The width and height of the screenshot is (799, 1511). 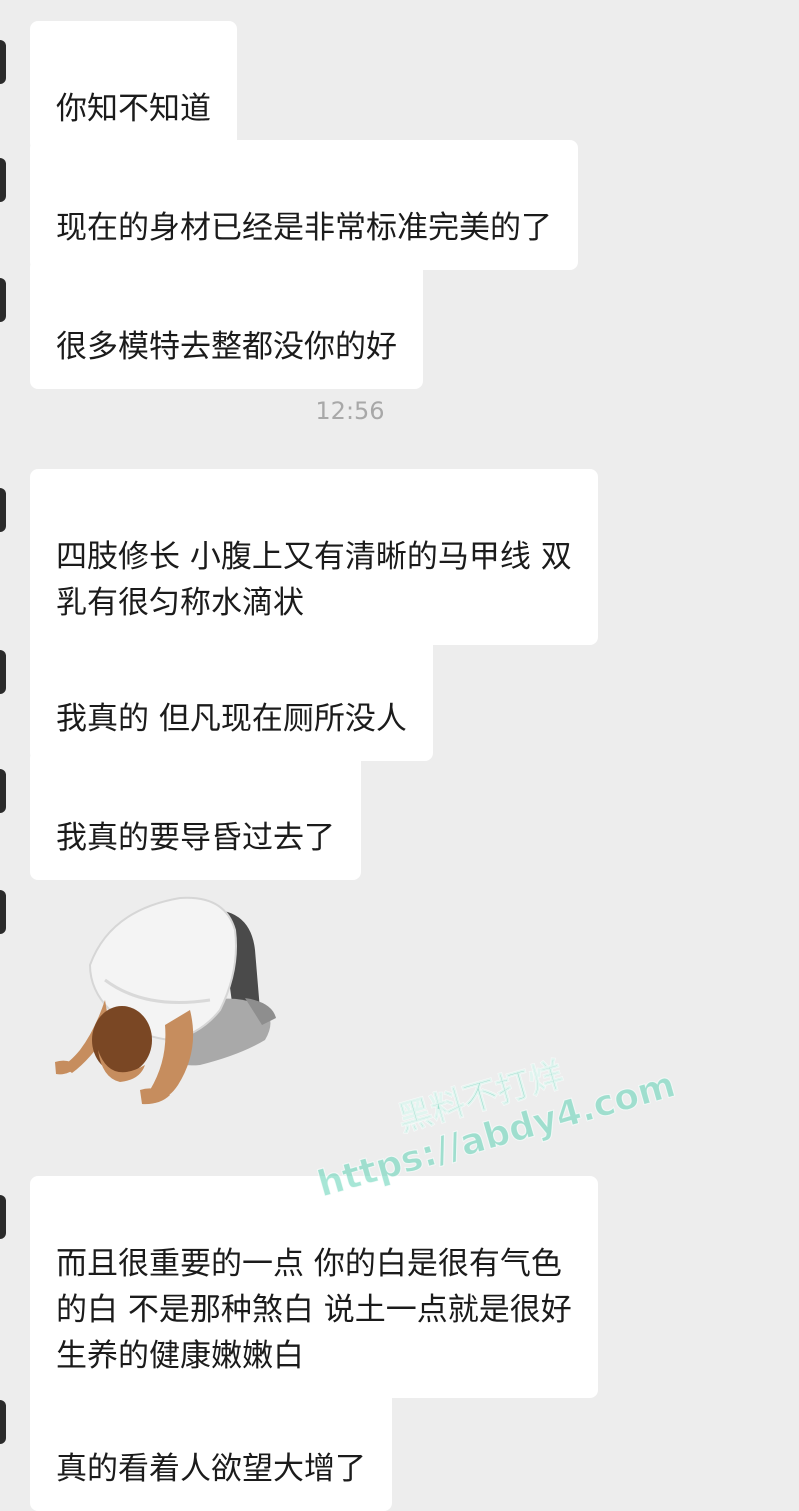 I want to click on message-bubble: 我真的要导昏过去了, so click(x=195, y=815).